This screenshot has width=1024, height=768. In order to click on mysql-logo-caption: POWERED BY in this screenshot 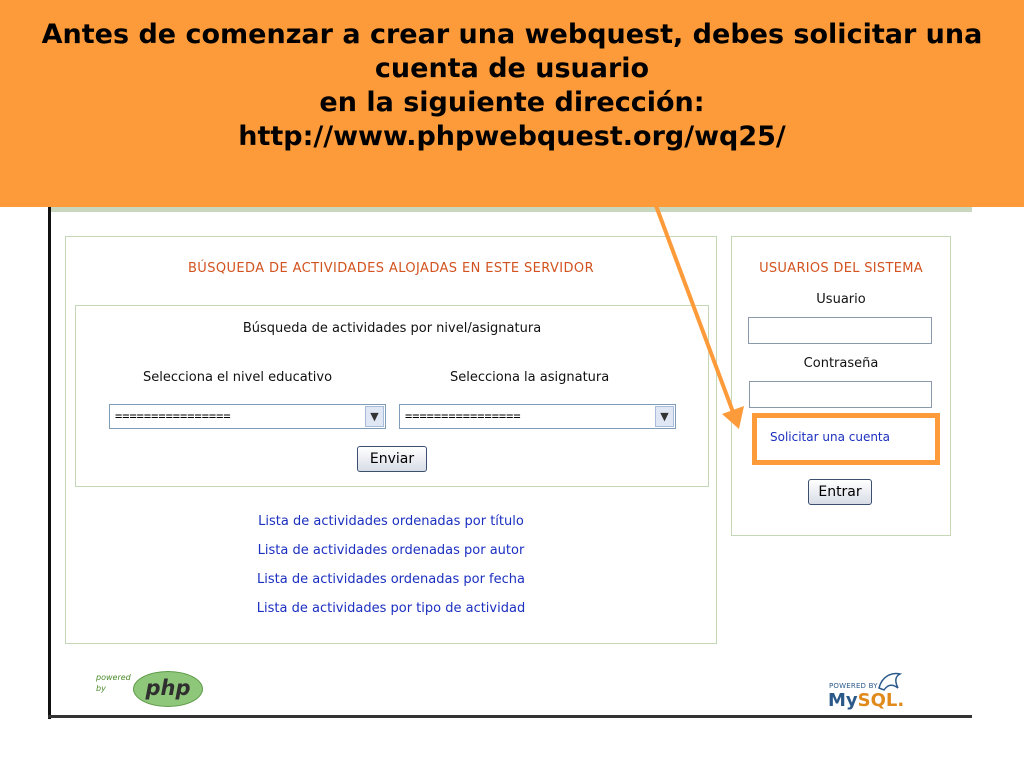, I will do `click(853, 686)`.